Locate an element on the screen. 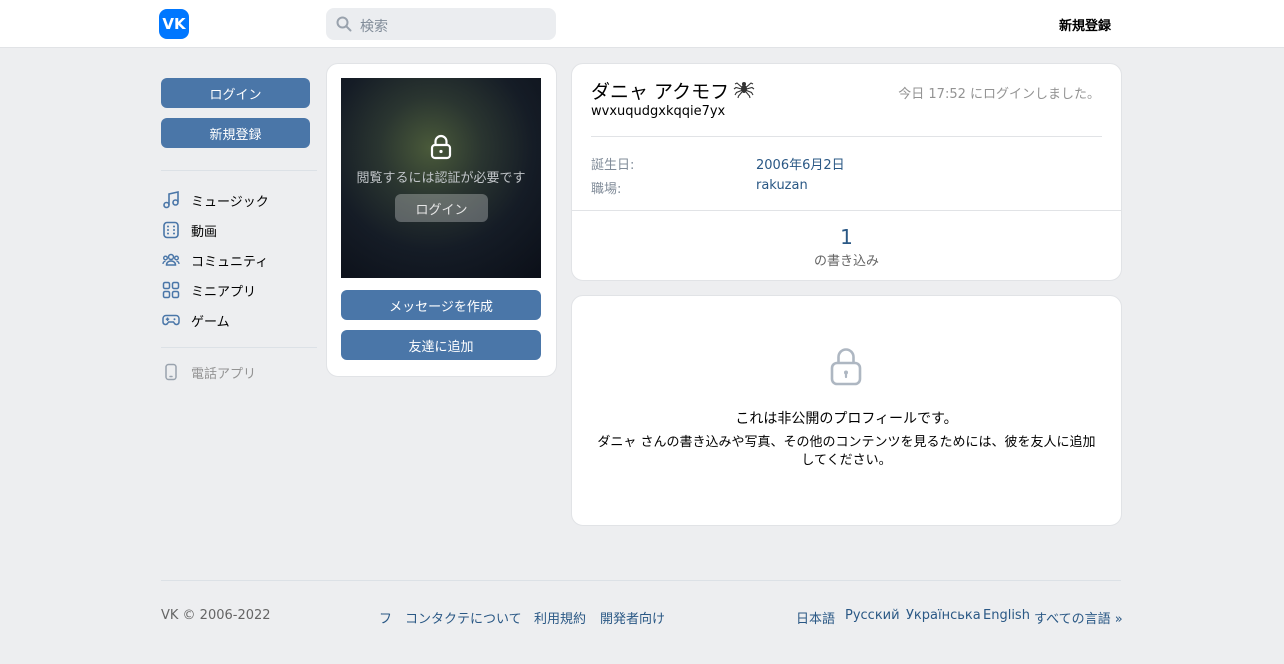 The width and height of the screenshot is (1284, 664). top-header: VK 検索 新規登録 is located at coordinates (642, 24).